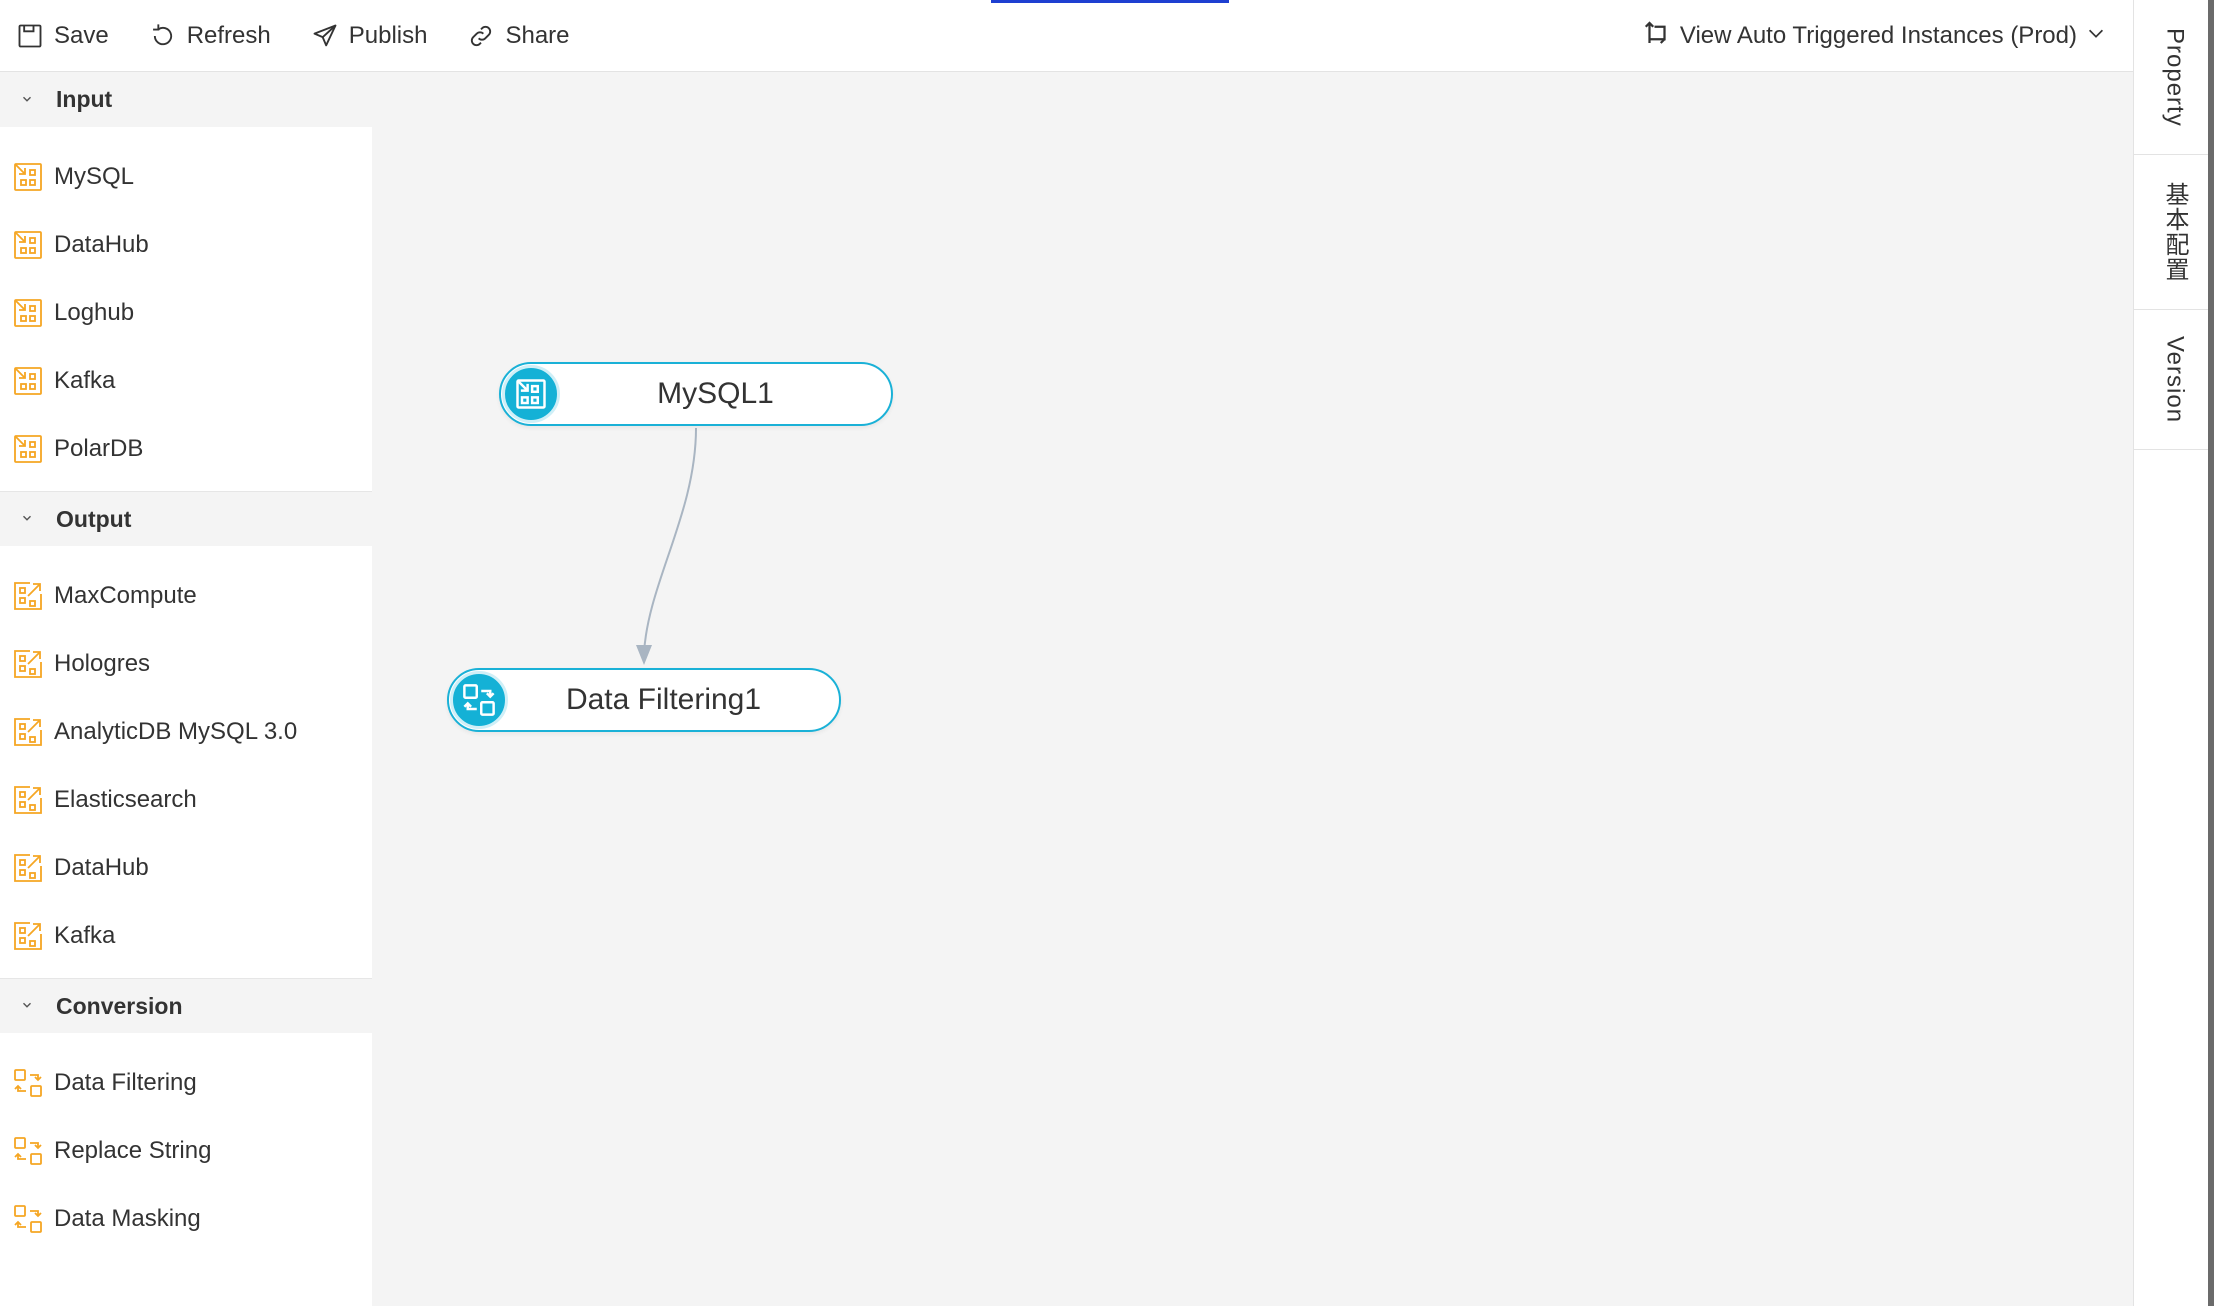  Describe the element at coordinates (119, 1005) in the screenshot. I see `group-label: Conversion` at that location.